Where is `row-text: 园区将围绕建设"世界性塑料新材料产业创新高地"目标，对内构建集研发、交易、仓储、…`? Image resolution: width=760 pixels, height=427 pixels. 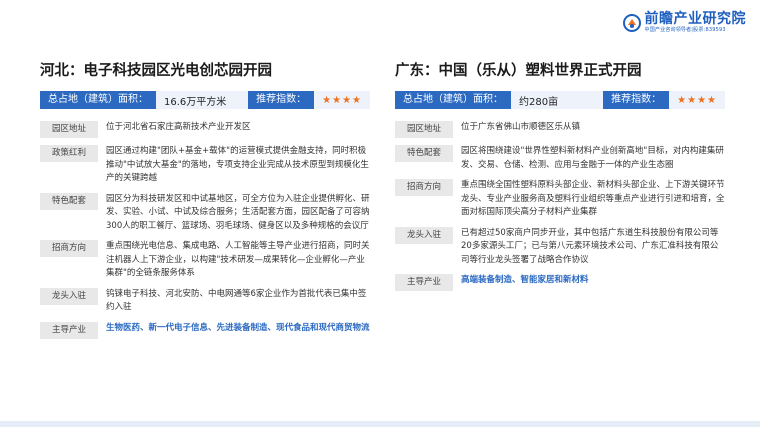 row-text: 园区将围绕建设"世界性塑料新材料产业创新高地"目标，对内构建集研发、交易、仓储、… is located at coordinates (592, 158).